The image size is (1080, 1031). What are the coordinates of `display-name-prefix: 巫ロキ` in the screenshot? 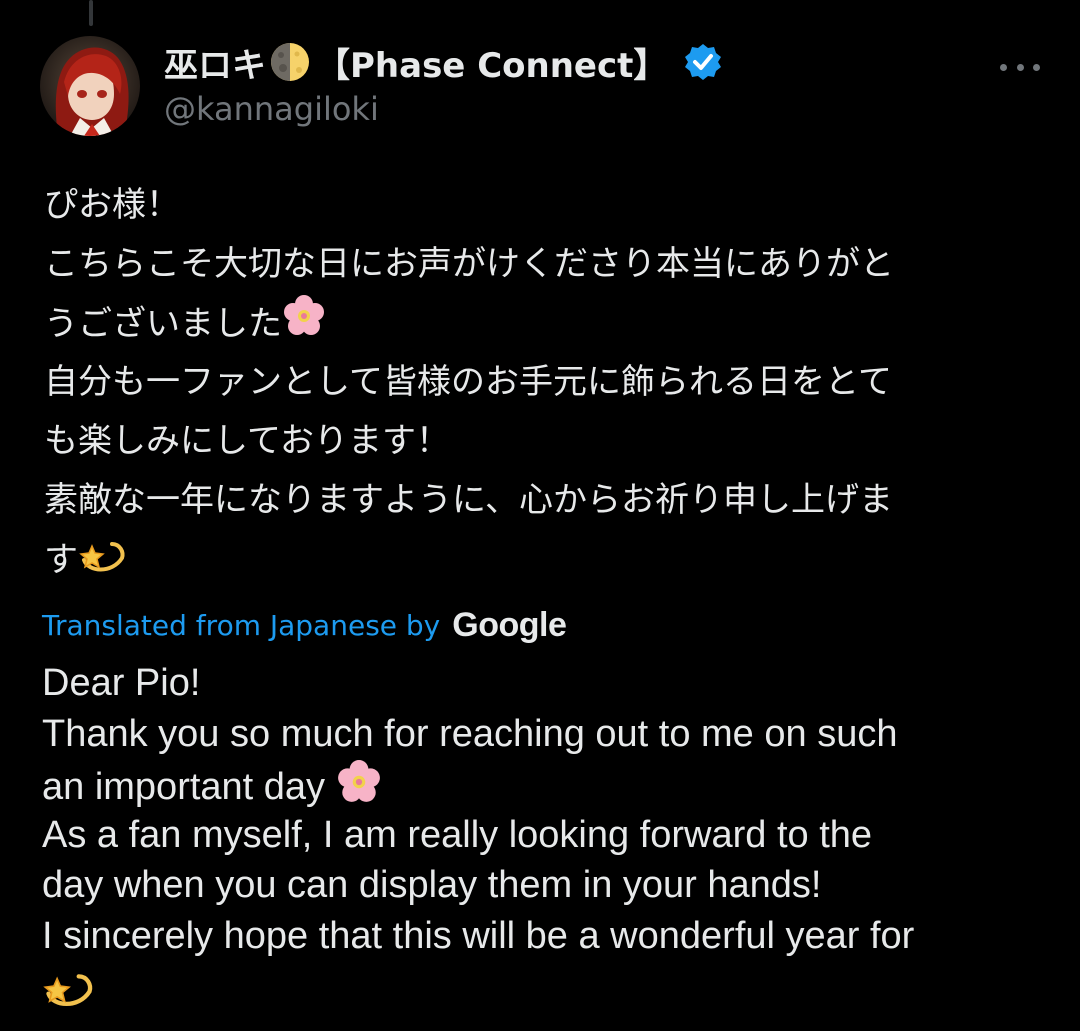 It's located at (215, 65).